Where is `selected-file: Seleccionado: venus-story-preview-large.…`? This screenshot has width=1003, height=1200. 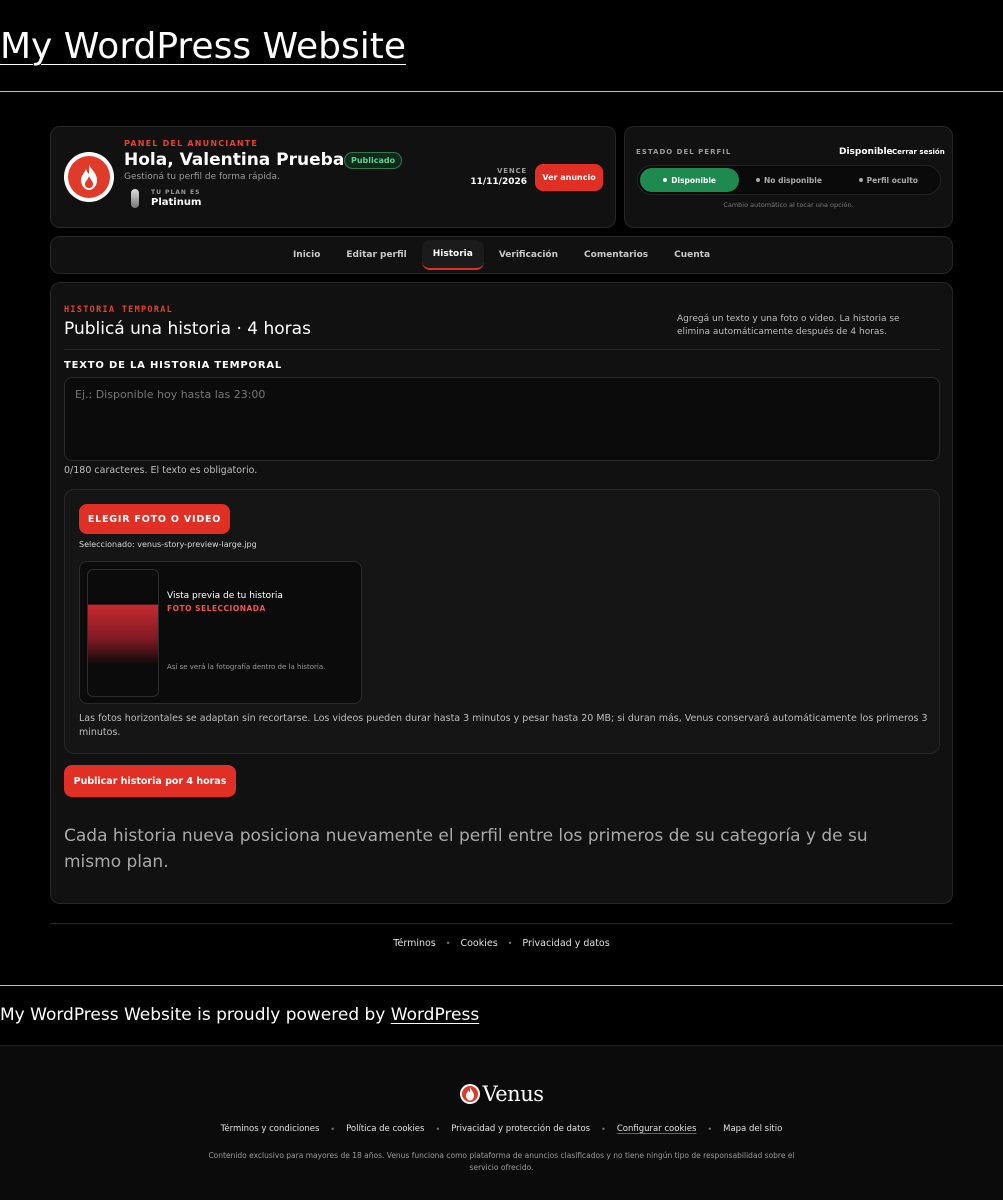 selected-file: Seleccionado: venus-story-preview-large.… is located at coordinates (168, 544).